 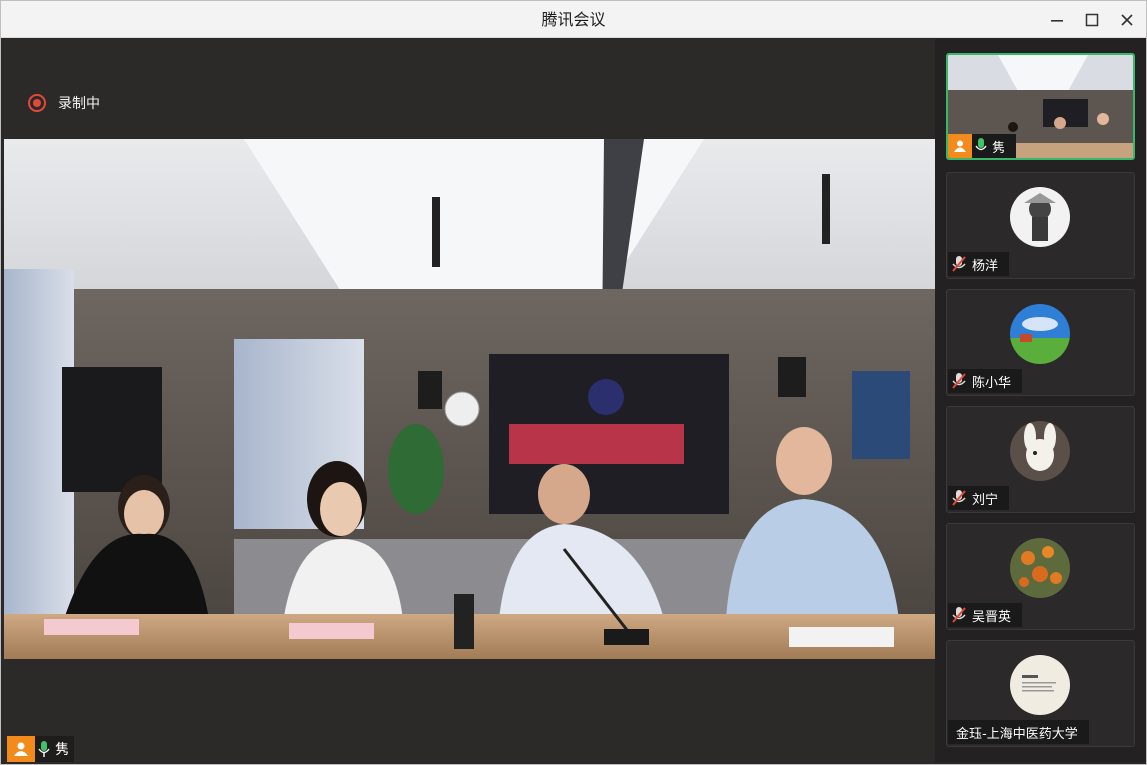 I want to click on window-title: 腾讯会议, so click(x=573, y=19).